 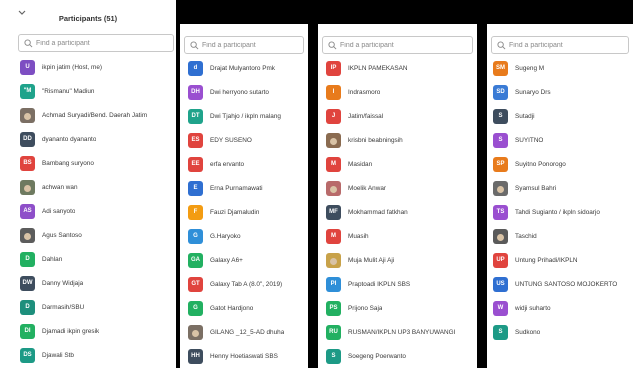 What do you see at coordinates (246, 308) in the screenshot?
I see `participant-row: G Gatot Hardjono` at bounding box center [246, 308].